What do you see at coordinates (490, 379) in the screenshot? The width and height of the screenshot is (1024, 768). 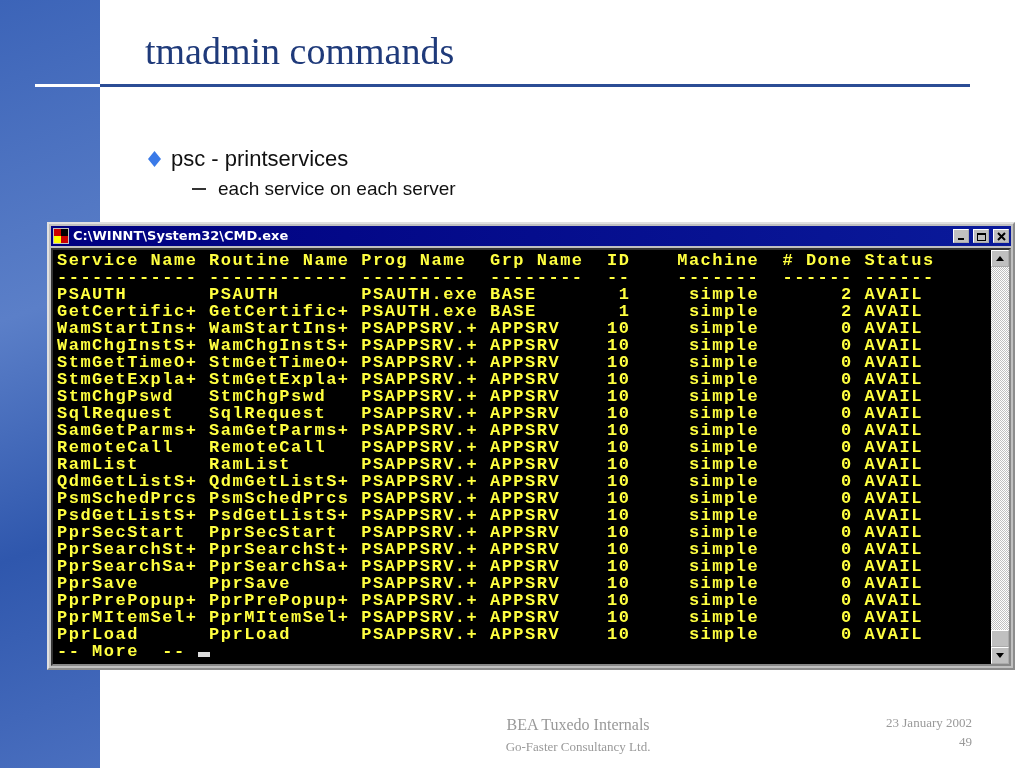 I see `console-output-line: StmGetExpla+ StmGetExpla+ PSAPPSRV.+ APPSRV 10 simple 0 AVAIL` at bounding box center [490, 379].